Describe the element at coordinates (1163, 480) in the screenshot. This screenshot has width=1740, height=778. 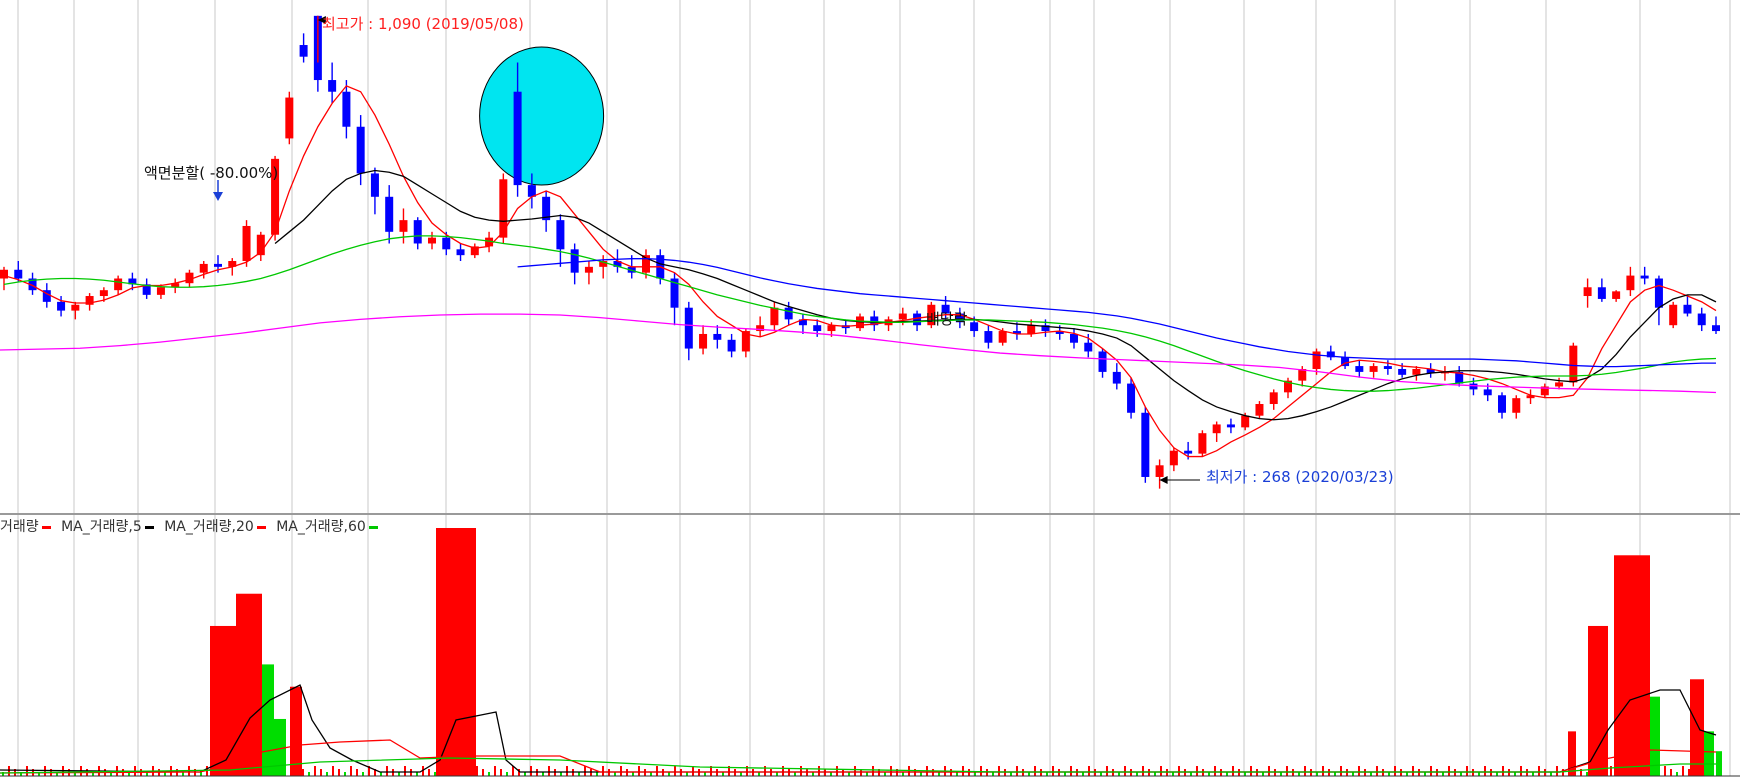
I see `low-arrowhead` at that location.